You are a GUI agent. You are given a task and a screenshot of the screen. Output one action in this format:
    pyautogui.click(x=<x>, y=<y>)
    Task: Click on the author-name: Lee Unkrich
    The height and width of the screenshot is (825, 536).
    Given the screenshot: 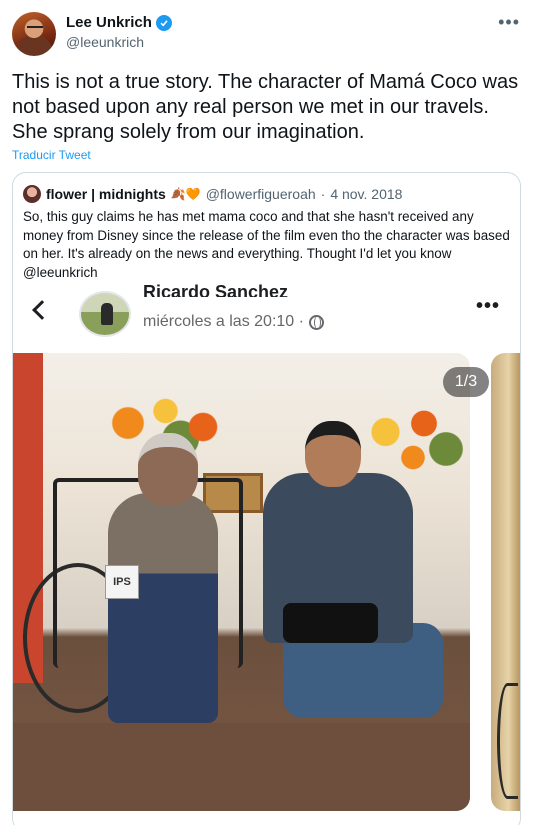 What is the action you would take?
    pyautogui.click(x=119, y=22)
    